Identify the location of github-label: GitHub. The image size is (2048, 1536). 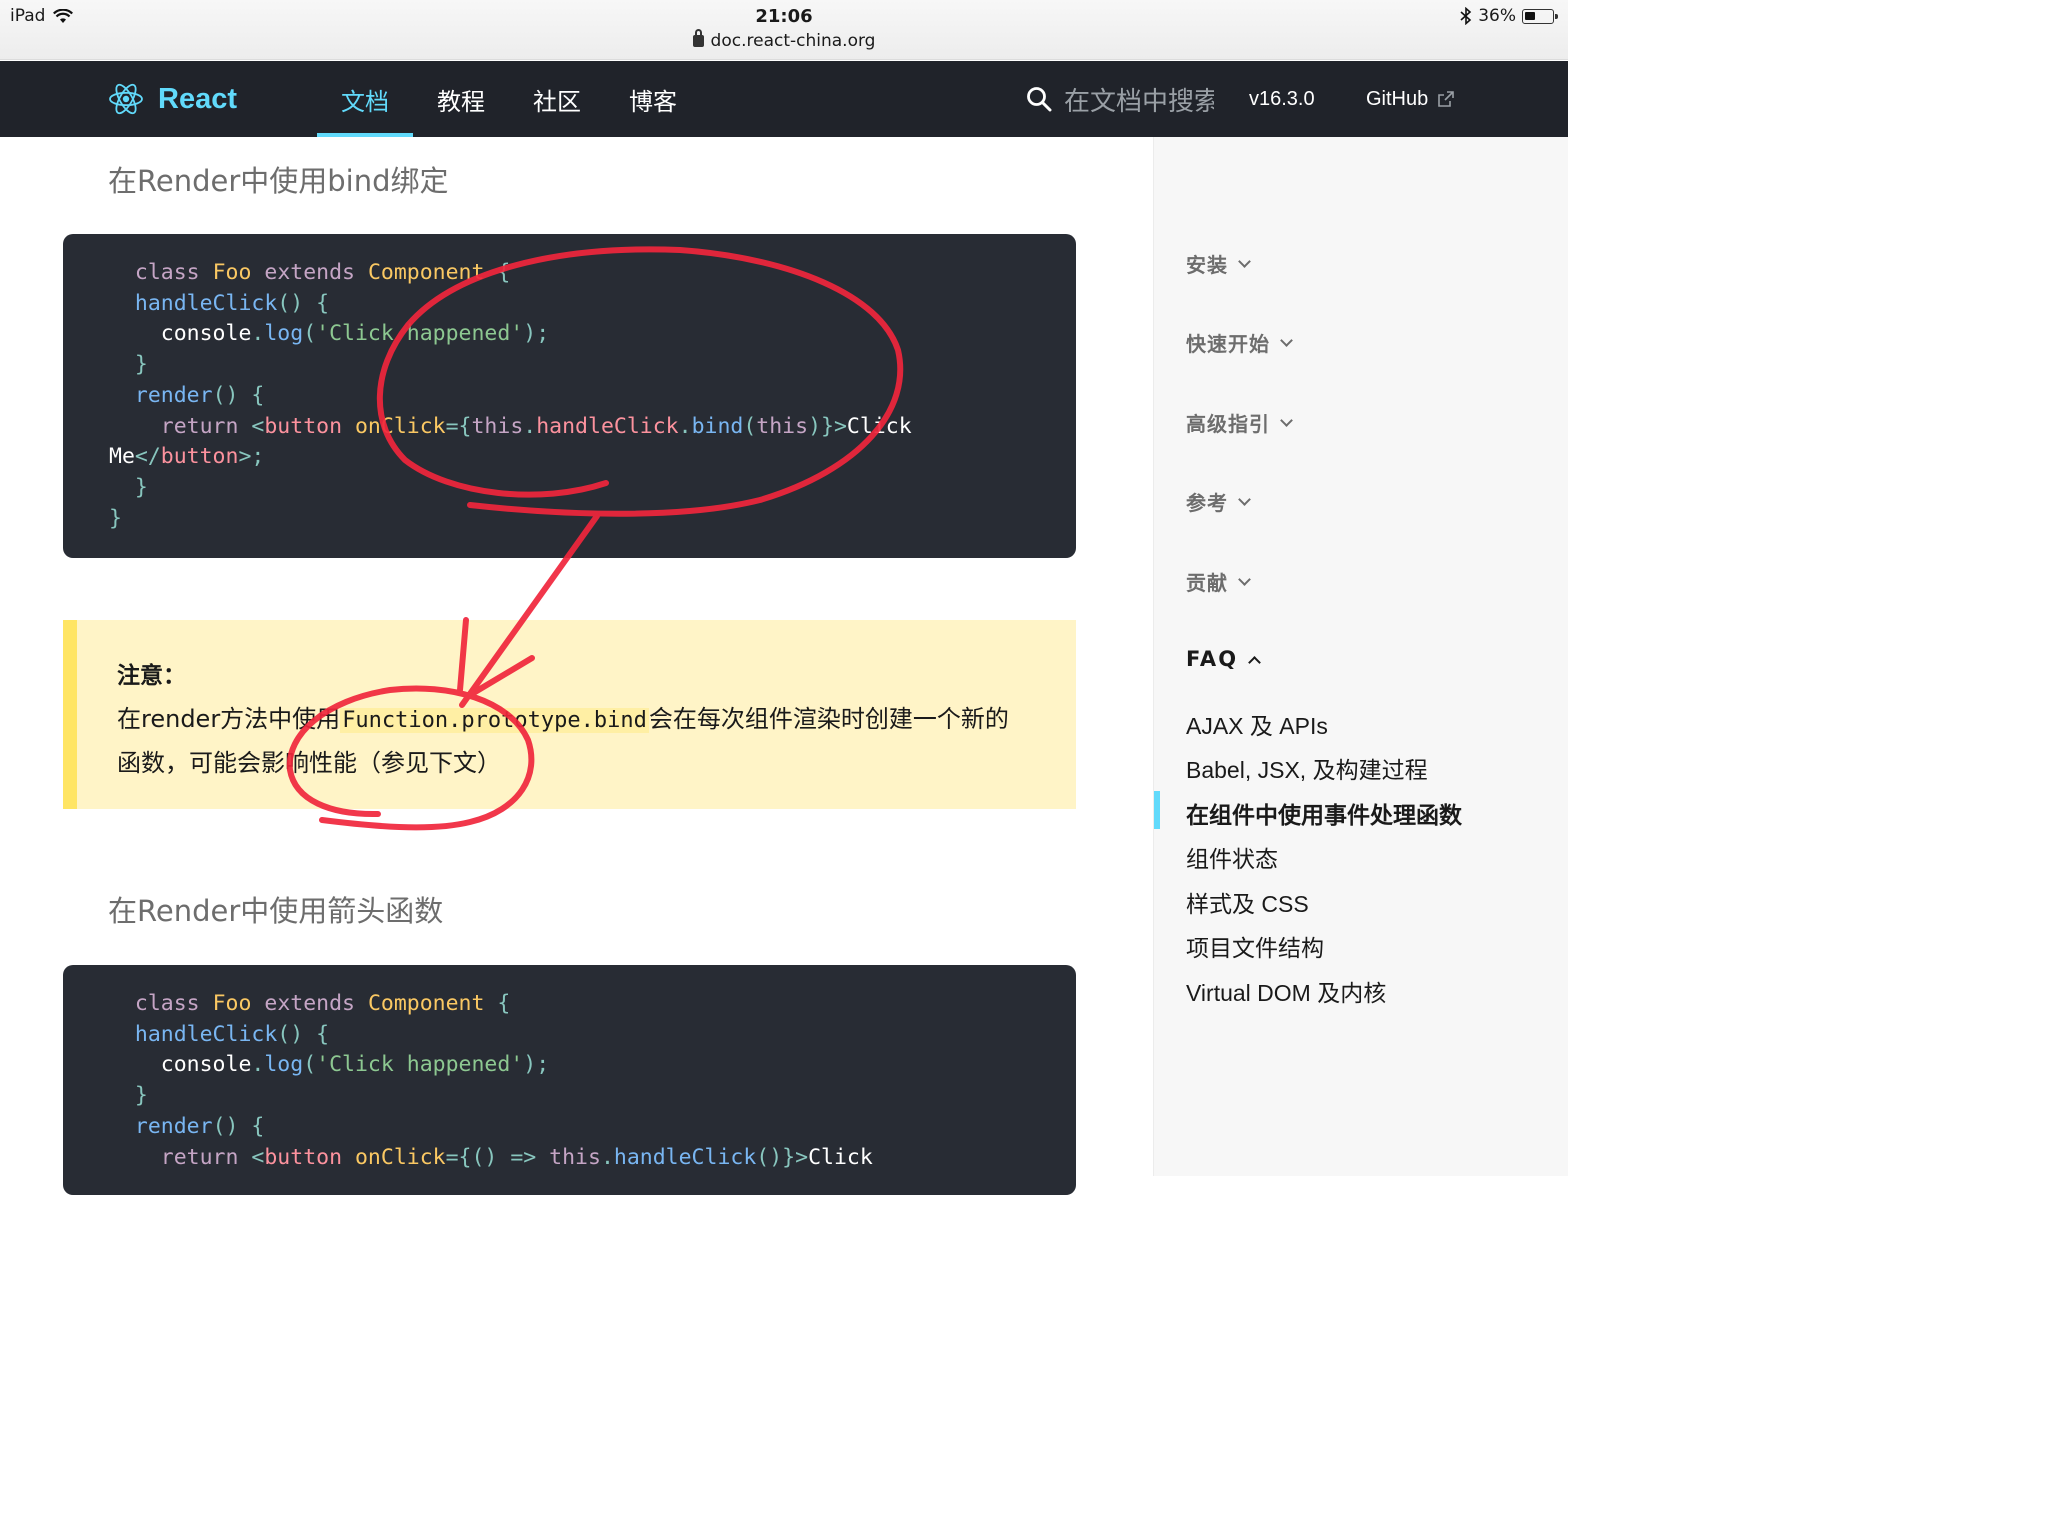
(1397, 98).